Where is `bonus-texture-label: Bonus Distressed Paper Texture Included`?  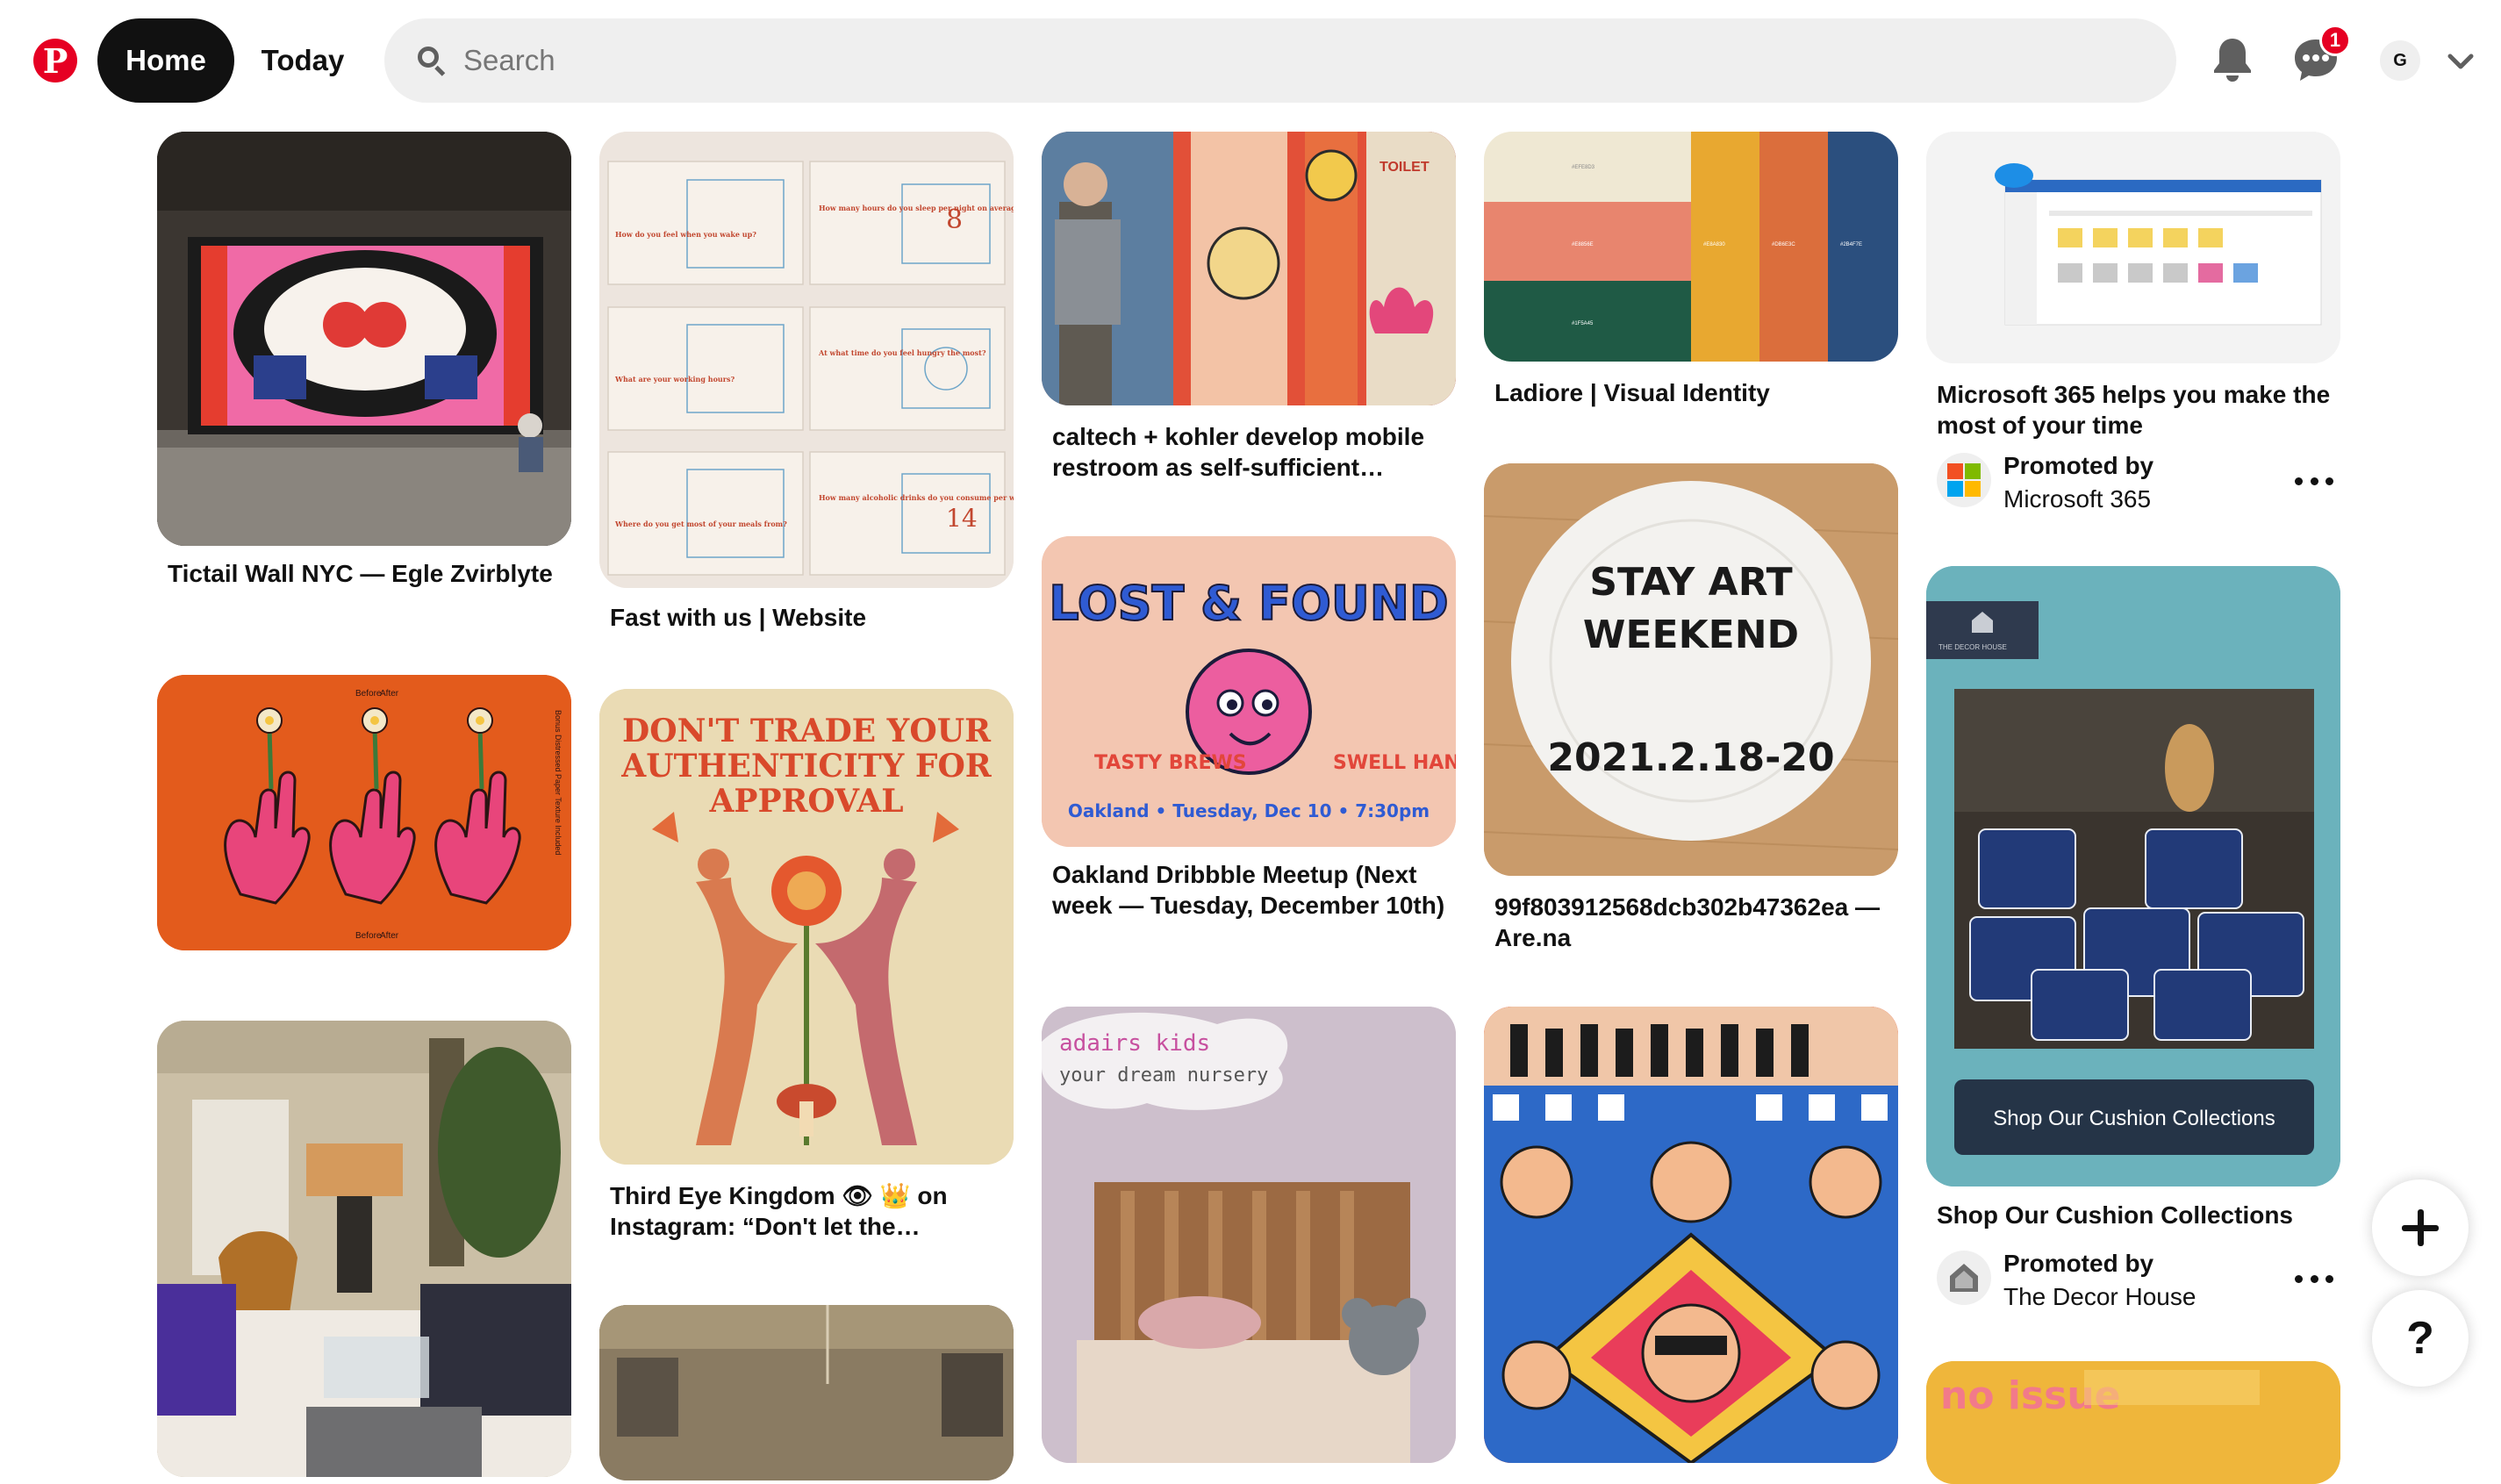
bonus-texture-label: Bonus Distressed Paper Texture Included is located at coordinates (558, 782).